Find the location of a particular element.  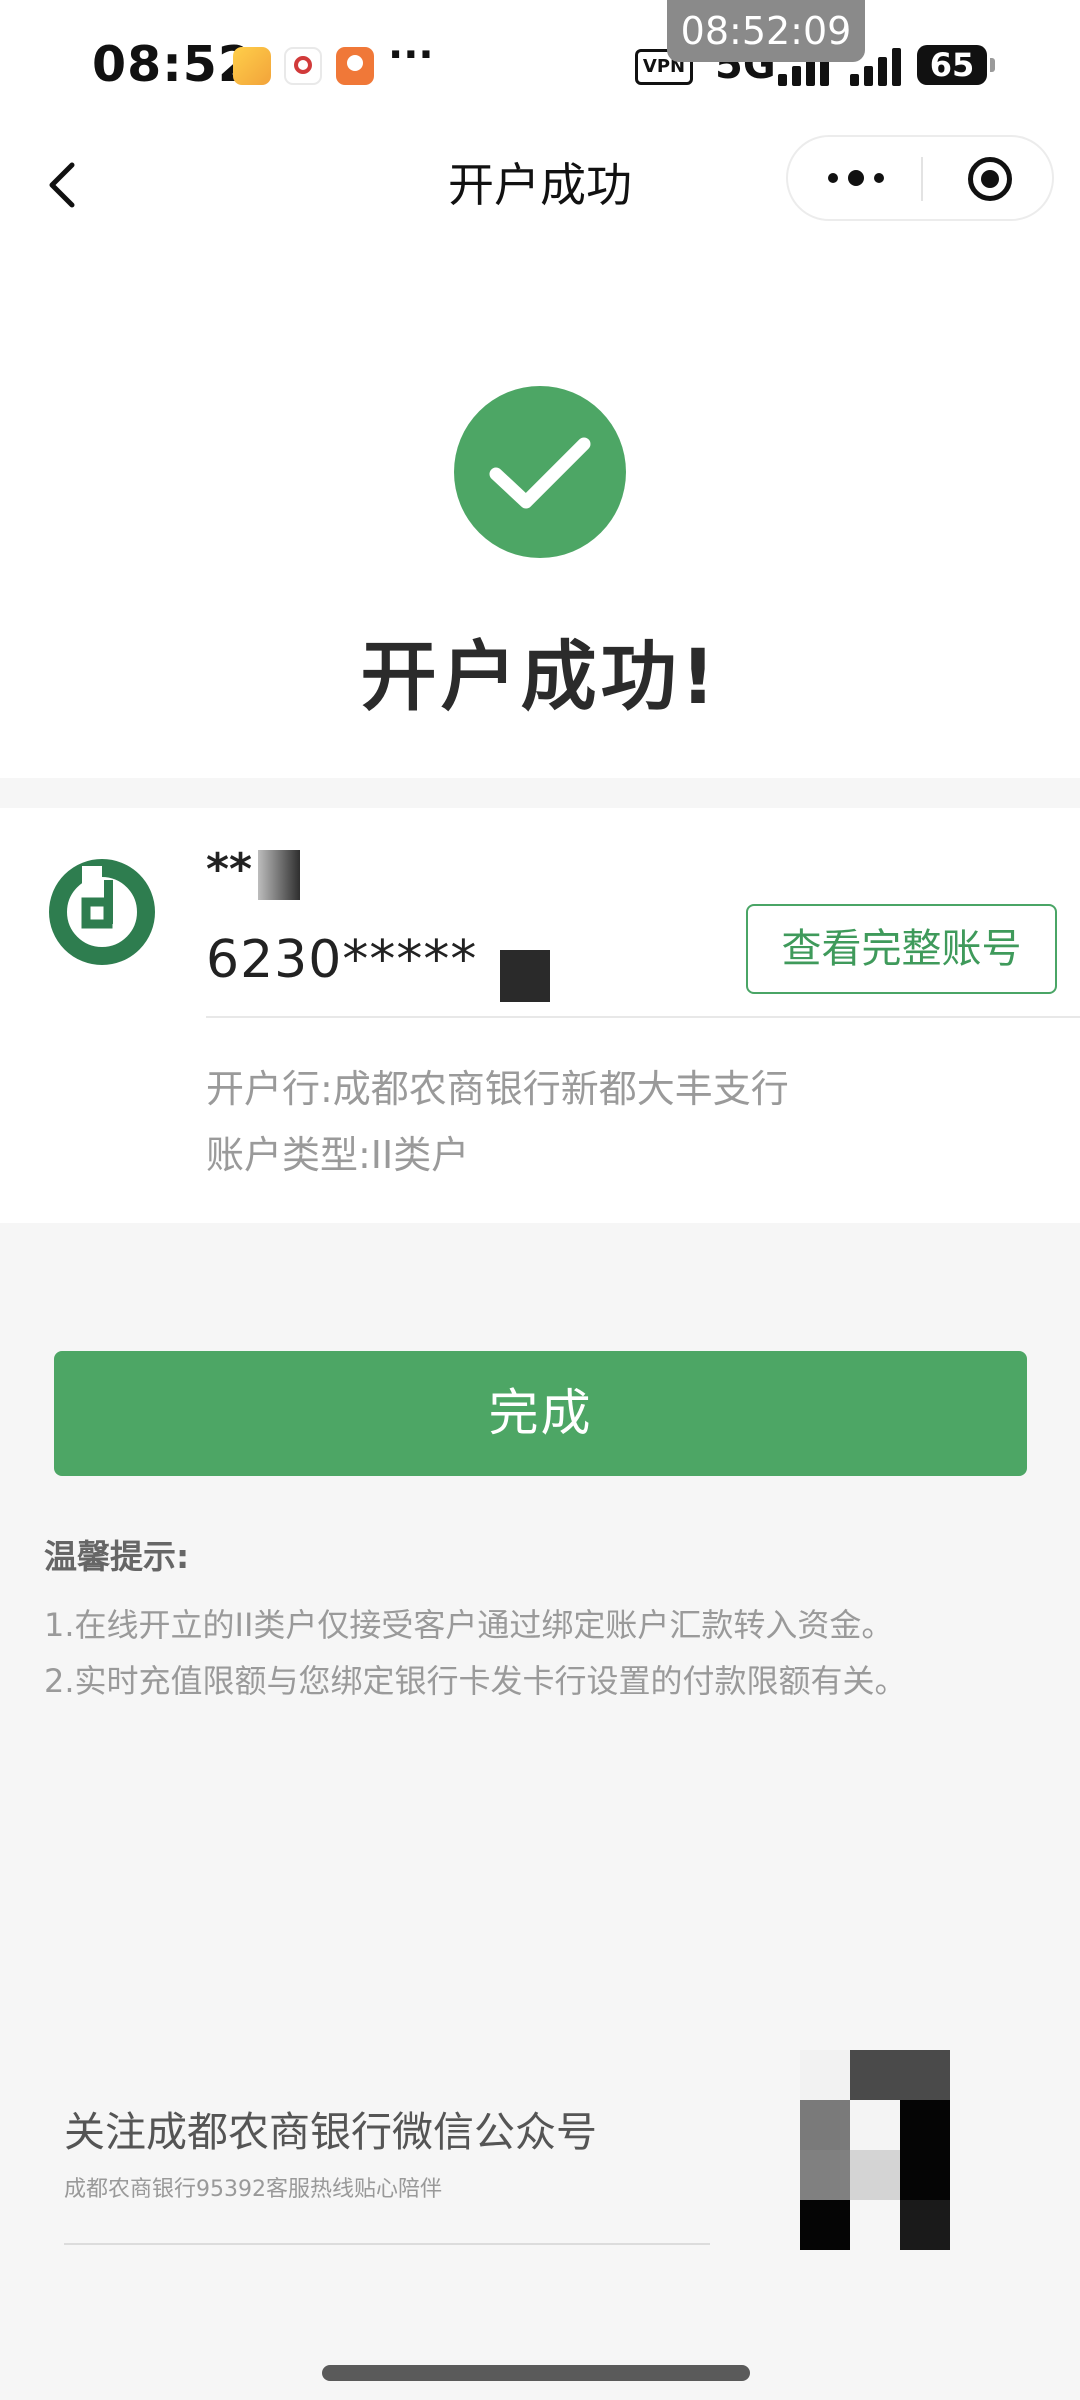

account-holder-name: ** is located at coordinates (229, 869).